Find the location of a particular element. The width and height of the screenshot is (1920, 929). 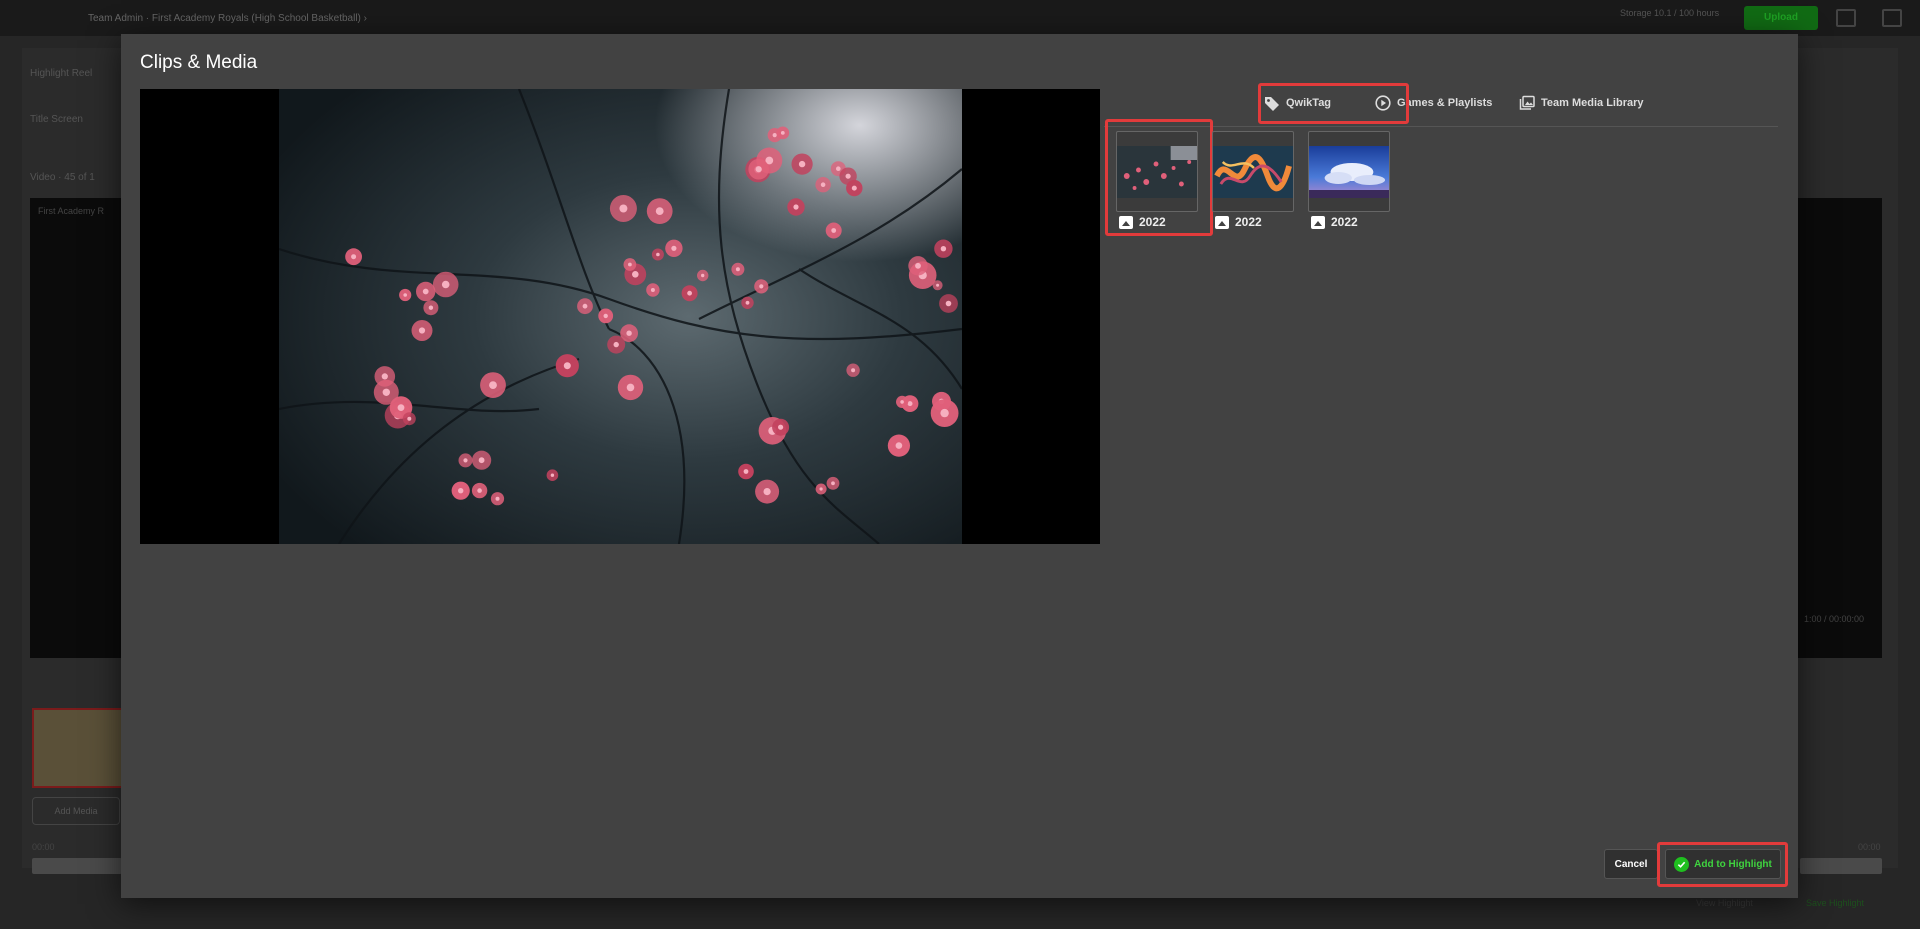

thumbnail-sky is located at coordinates (1349, 171).